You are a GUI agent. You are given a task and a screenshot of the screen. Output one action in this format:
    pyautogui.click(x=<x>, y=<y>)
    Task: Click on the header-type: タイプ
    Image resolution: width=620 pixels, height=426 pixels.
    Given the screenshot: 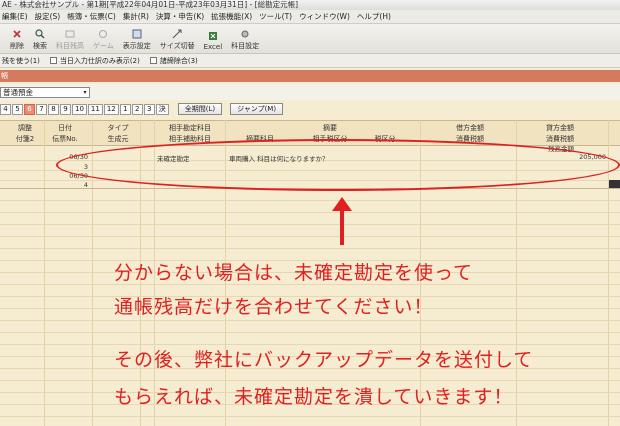 What is the action you would take?
    pyautogui.click(x=118, y=128)
    